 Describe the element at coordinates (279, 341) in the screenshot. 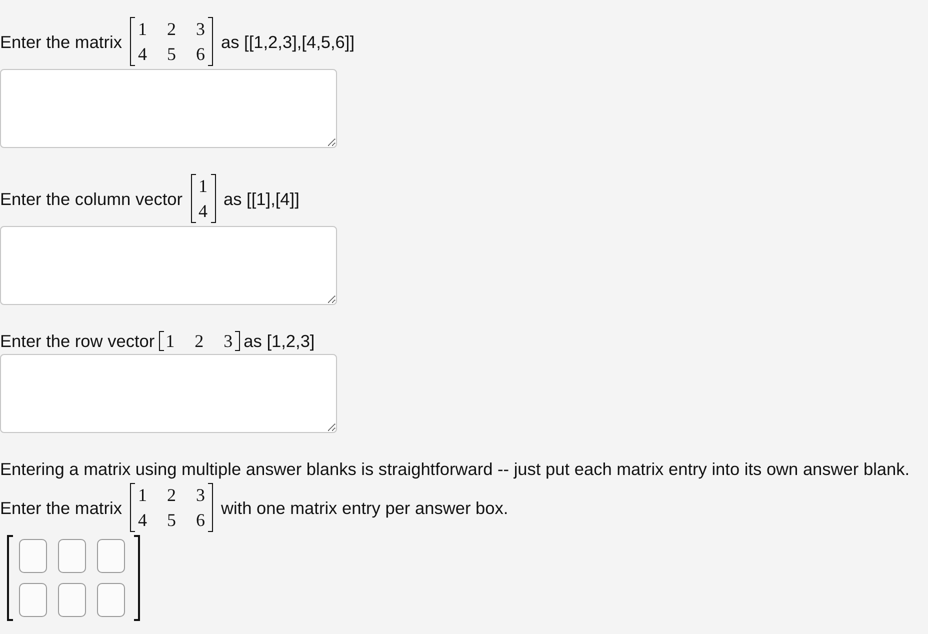

I see `format-hint: as [1,2,3]` at that location.